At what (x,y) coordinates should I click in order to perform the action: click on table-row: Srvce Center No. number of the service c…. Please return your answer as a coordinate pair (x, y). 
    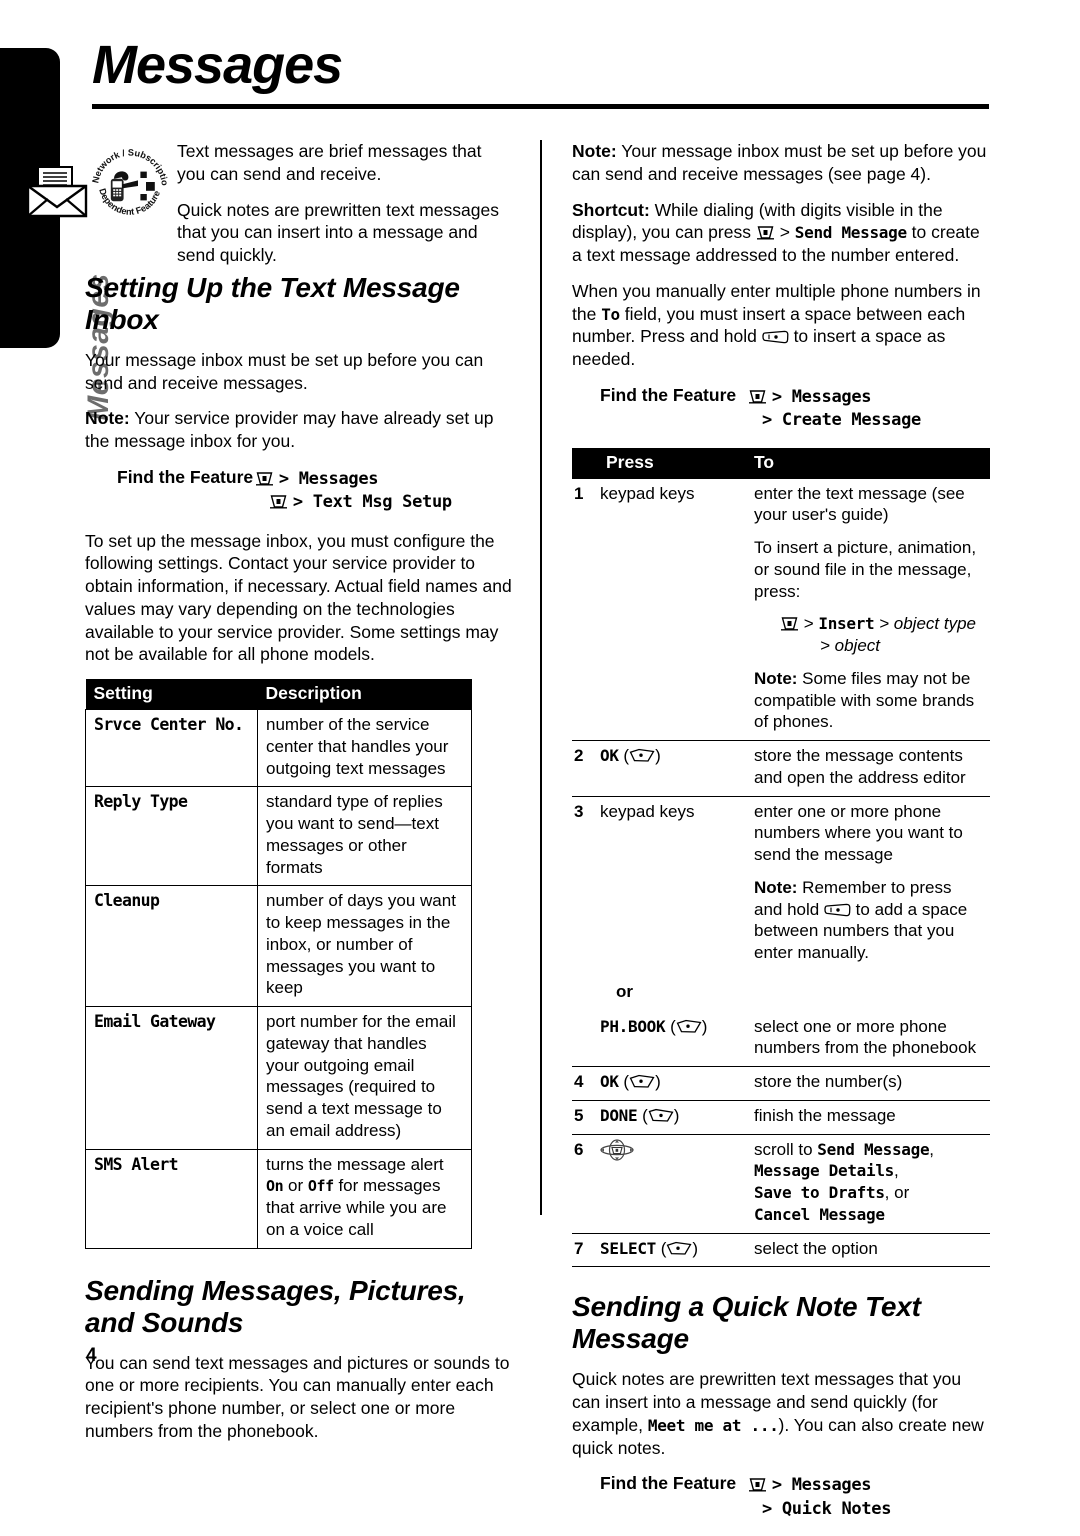
    Looking at the image, I should click on (278, 748).